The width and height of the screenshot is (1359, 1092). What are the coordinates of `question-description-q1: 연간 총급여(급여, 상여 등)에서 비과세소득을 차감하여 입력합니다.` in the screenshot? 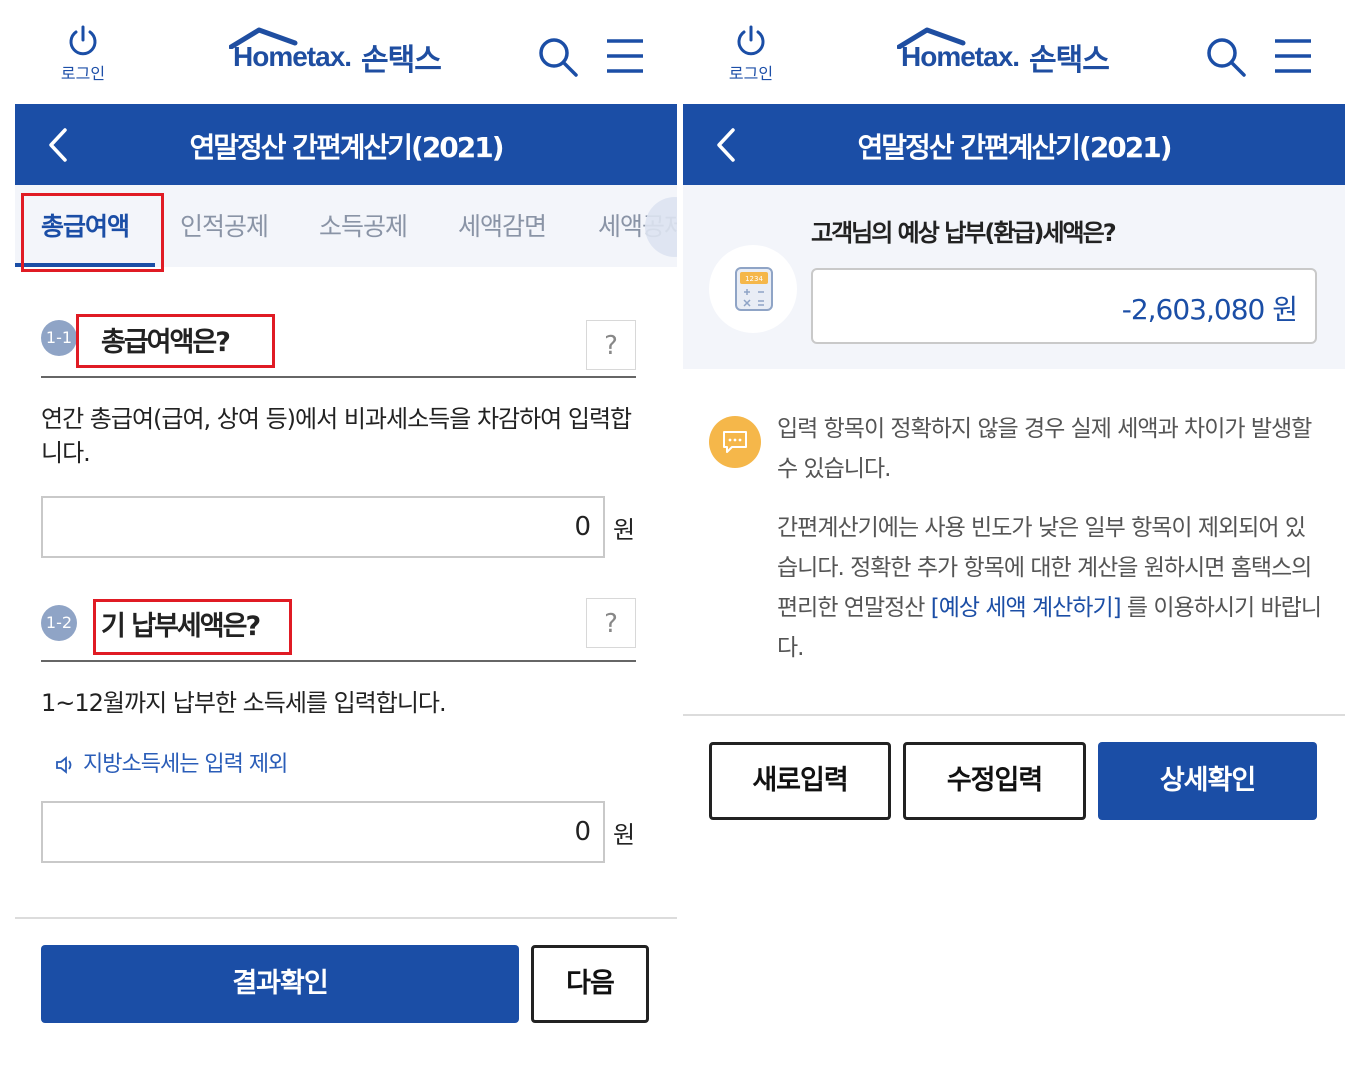 It's located at (336, 436).